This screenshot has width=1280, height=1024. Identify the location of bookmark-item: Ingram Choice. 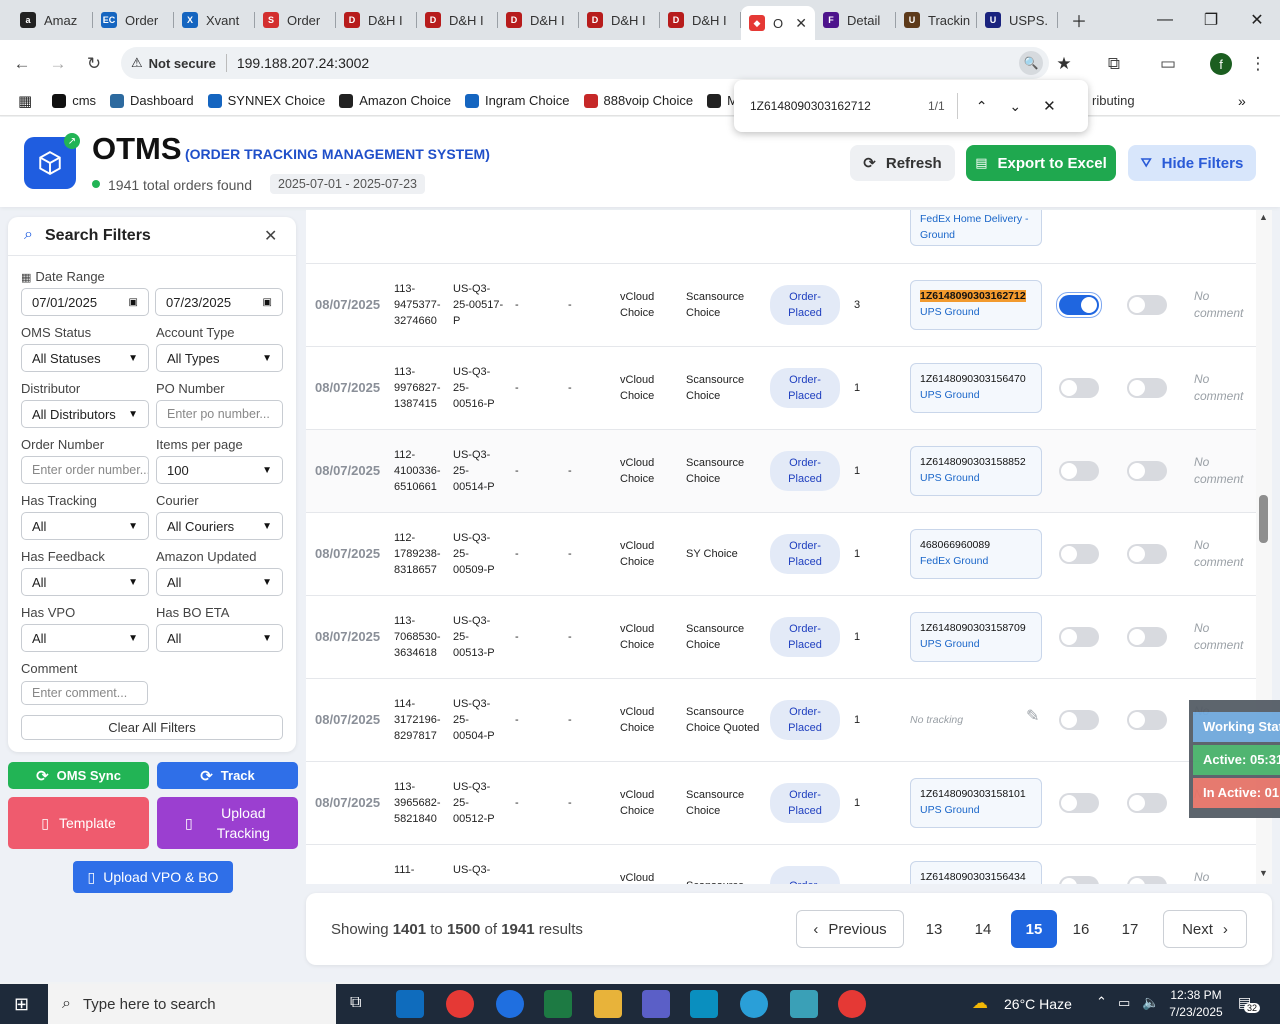
(517, 100).